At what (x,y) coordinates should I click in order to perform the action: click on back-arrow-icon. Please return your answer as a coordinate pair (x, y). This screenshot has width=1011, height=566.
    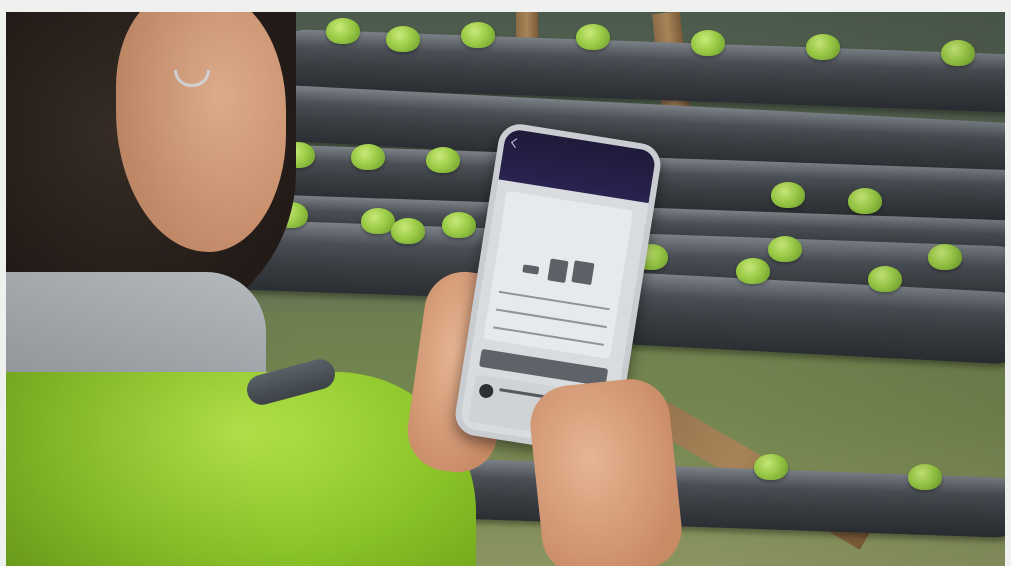
    Looking at the image, I should click on (515, 143).